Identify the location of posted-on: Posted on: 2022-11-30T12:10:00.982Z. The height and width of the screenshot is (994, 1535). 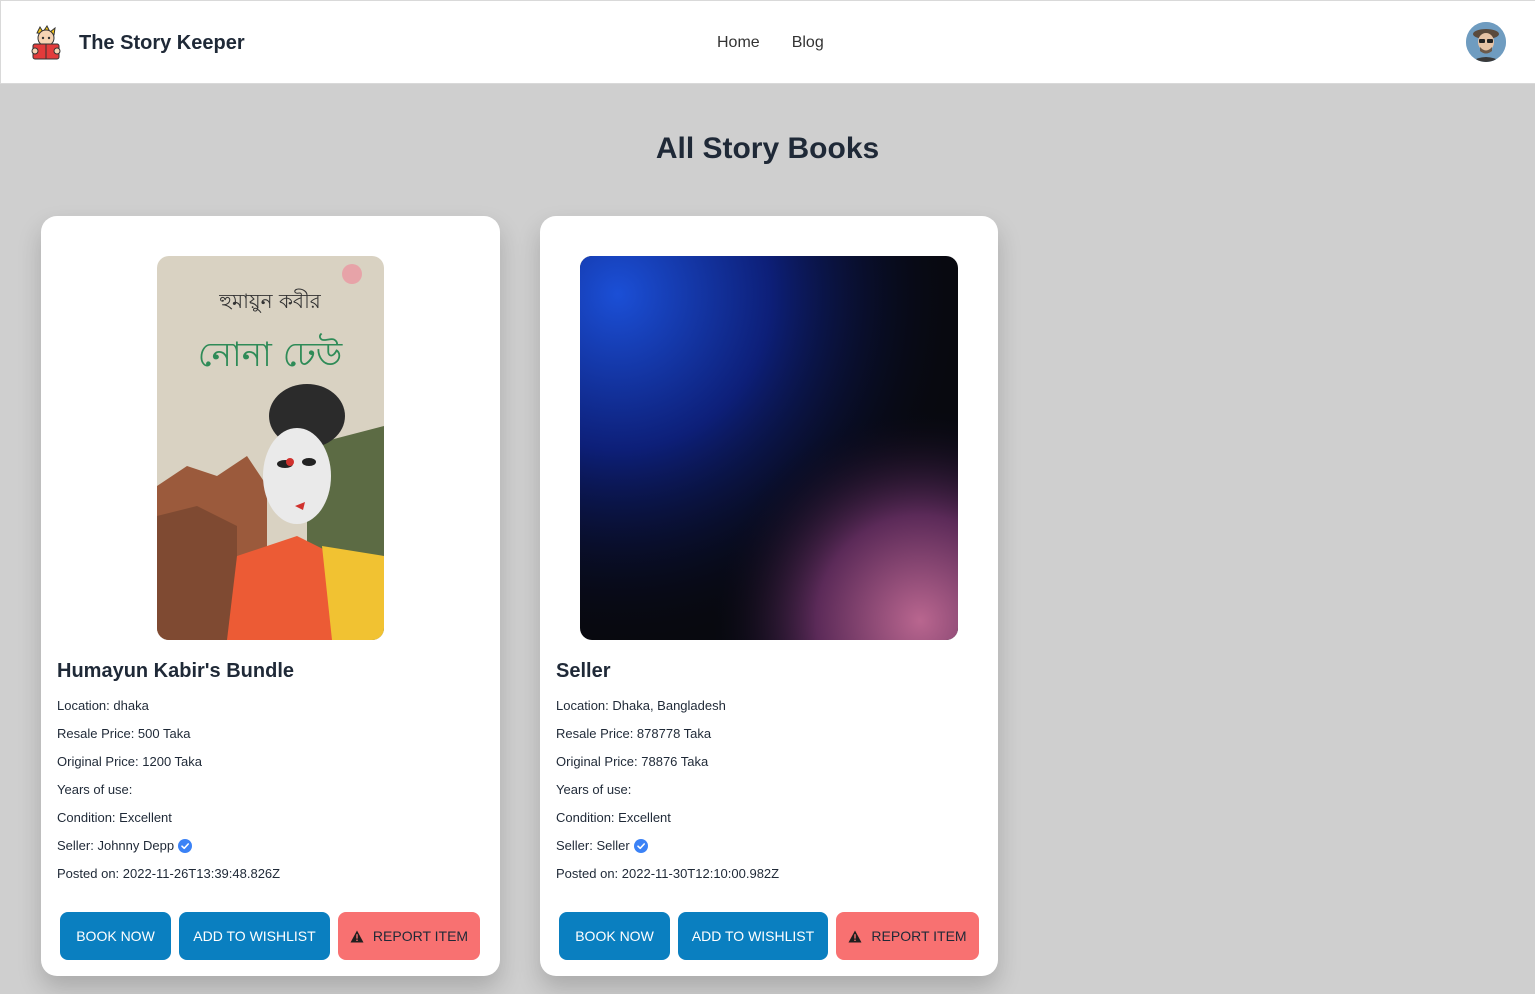
(668, 873).